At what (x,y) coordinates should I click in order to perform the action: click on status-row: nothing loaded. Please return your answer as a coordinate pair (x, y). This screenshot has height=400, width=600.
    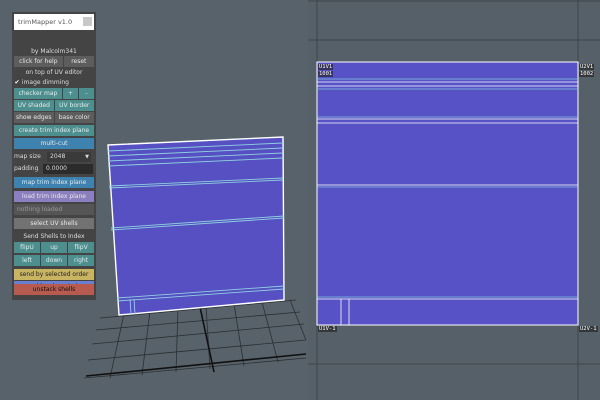
    Looking at the image, I should click on (54, 209).